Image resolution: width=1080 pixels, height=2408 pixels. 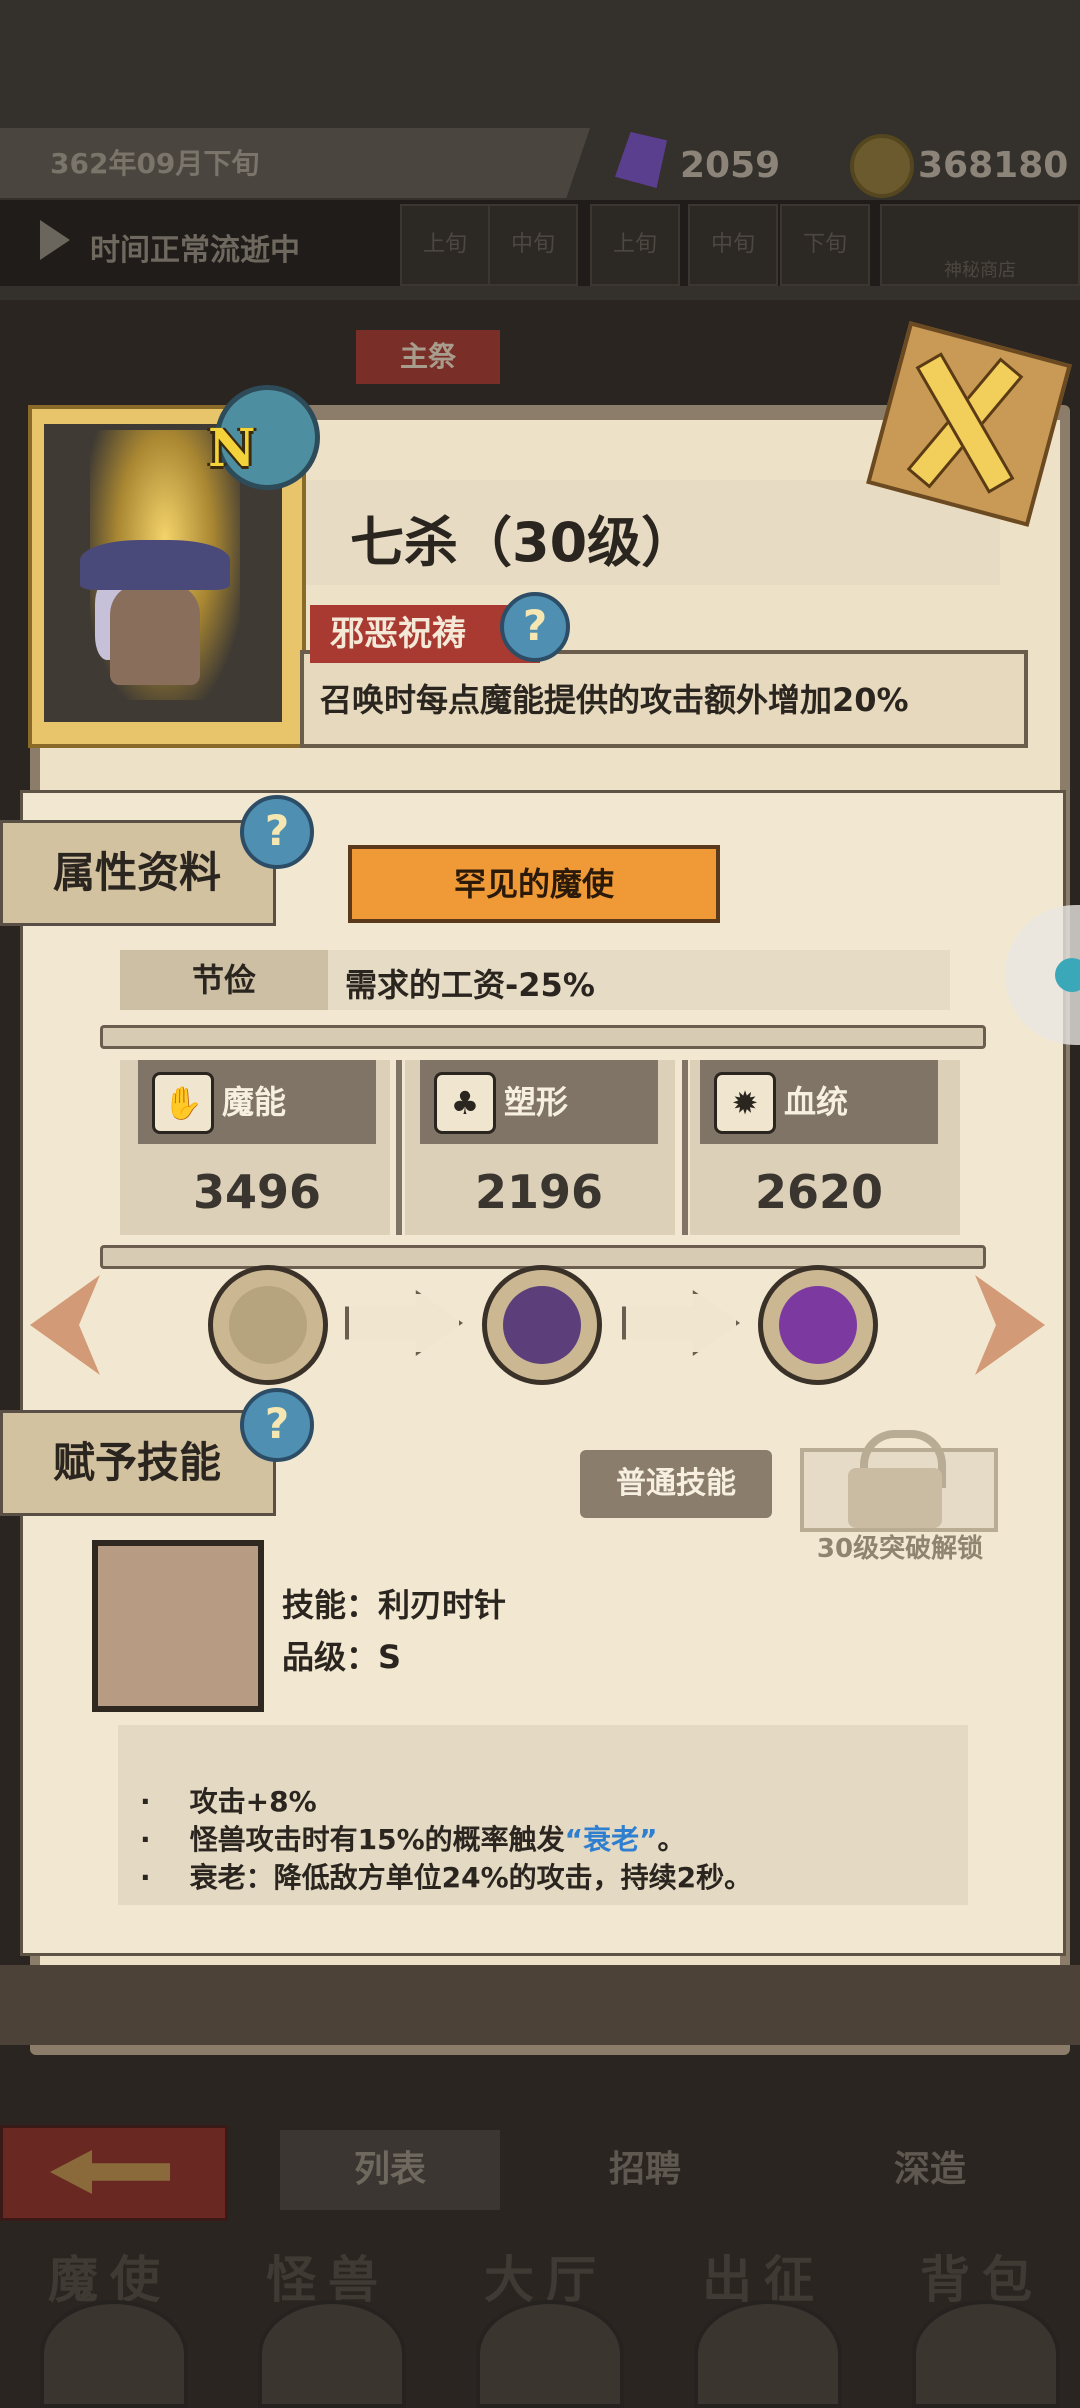 What do you see at coordinates (535, 627) in the screenshot?
I see `trait-help-icon: ?` at bounding box center [535, 627].